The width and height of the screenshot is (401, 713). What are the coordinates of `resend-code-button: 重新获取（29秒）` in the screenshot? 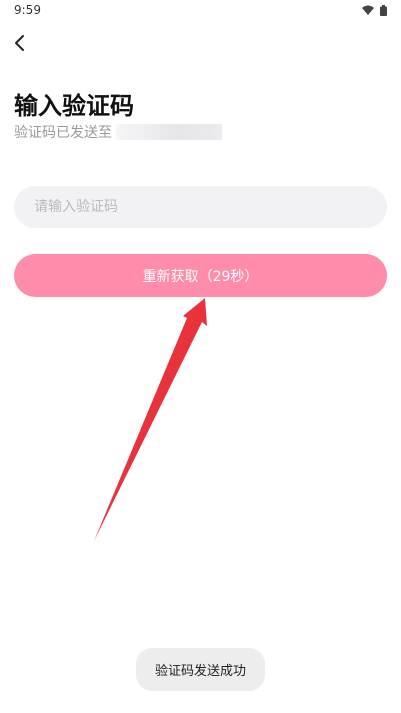 It's located at (200, 275).